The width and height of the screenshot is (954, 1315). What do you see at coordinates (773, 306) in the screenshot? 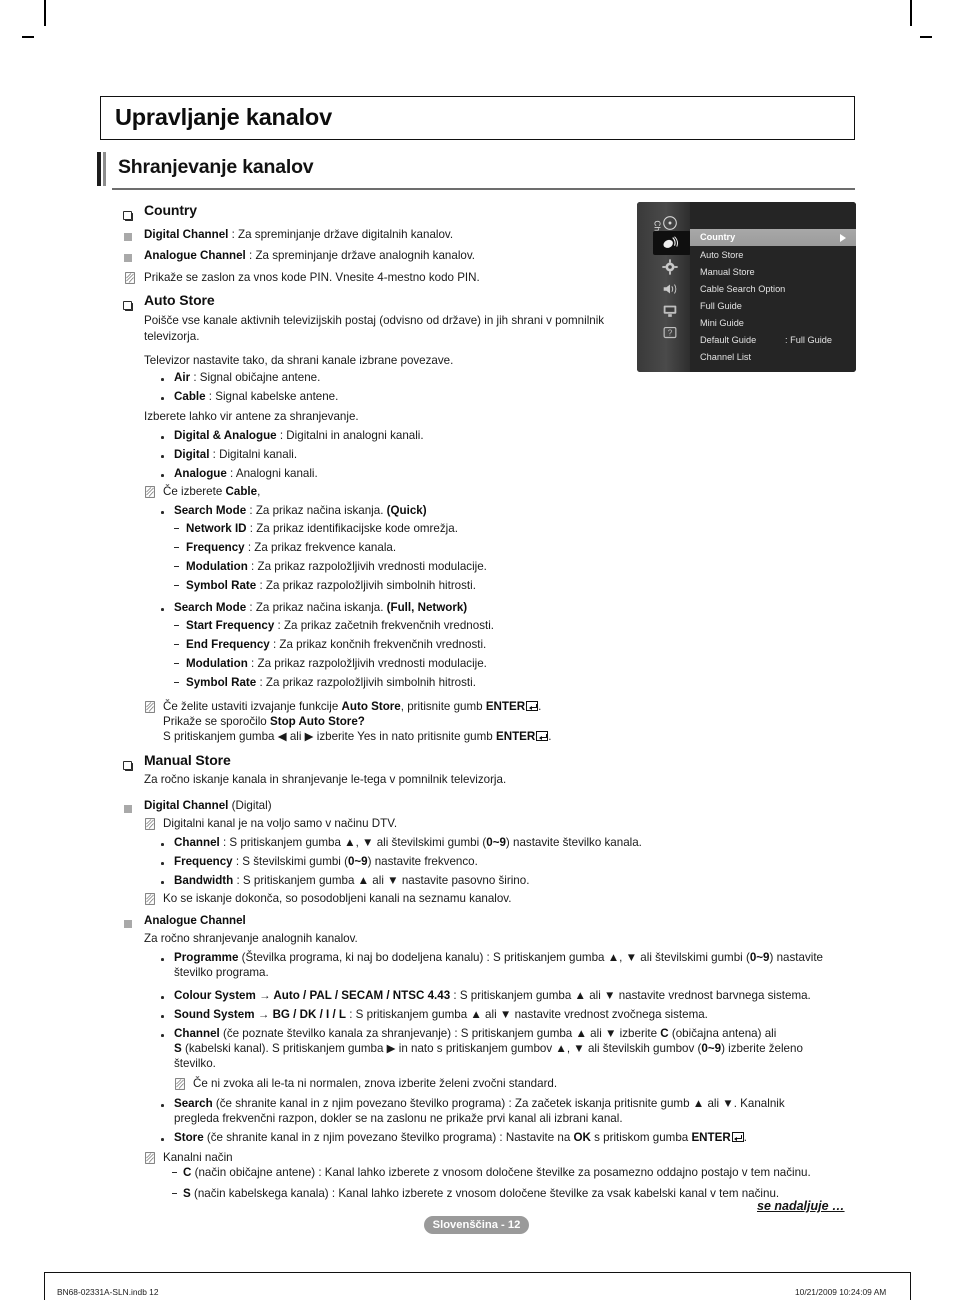
I see `osd-item-full-guide: Full Guide` at bounding box center [773, 306].